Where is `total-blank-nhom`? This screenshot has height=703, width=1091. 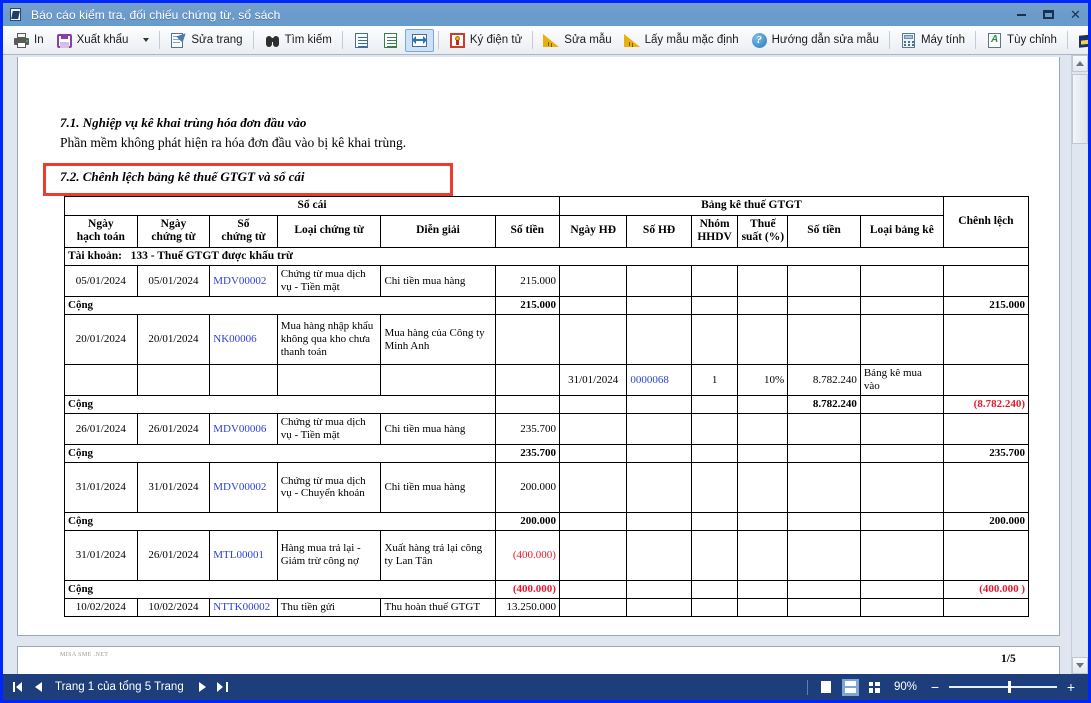 total-blank-nhom is located at coordinates (714, 405).